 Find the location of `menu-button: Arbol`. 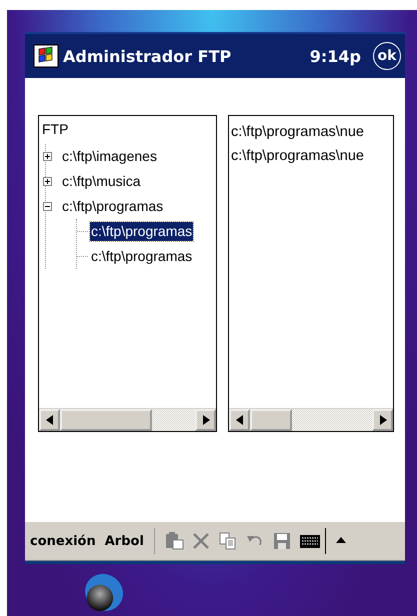

menu-button: Arbol is located at coordinates (124, 541).